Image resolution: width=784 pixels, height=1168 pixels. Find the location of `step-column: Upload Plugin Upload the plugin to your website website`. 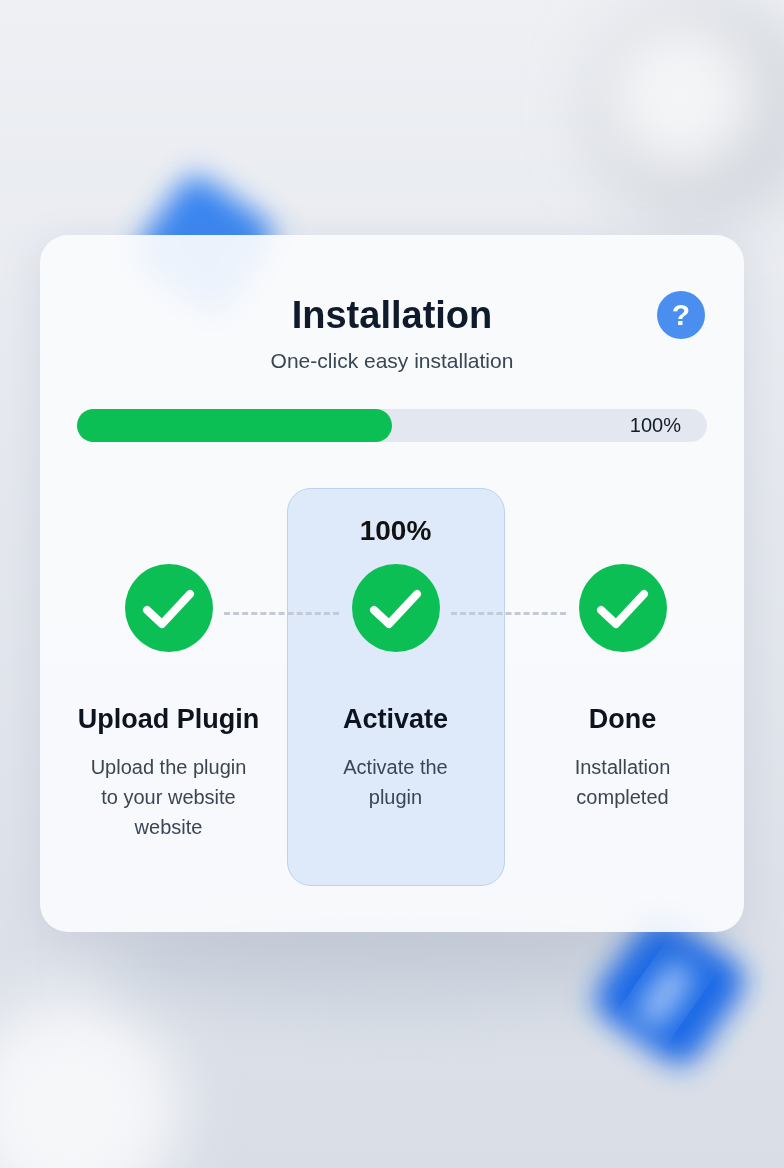

step-column: Upload Plugin Upload the plugin to your website website is located at coordinates (168, 687).